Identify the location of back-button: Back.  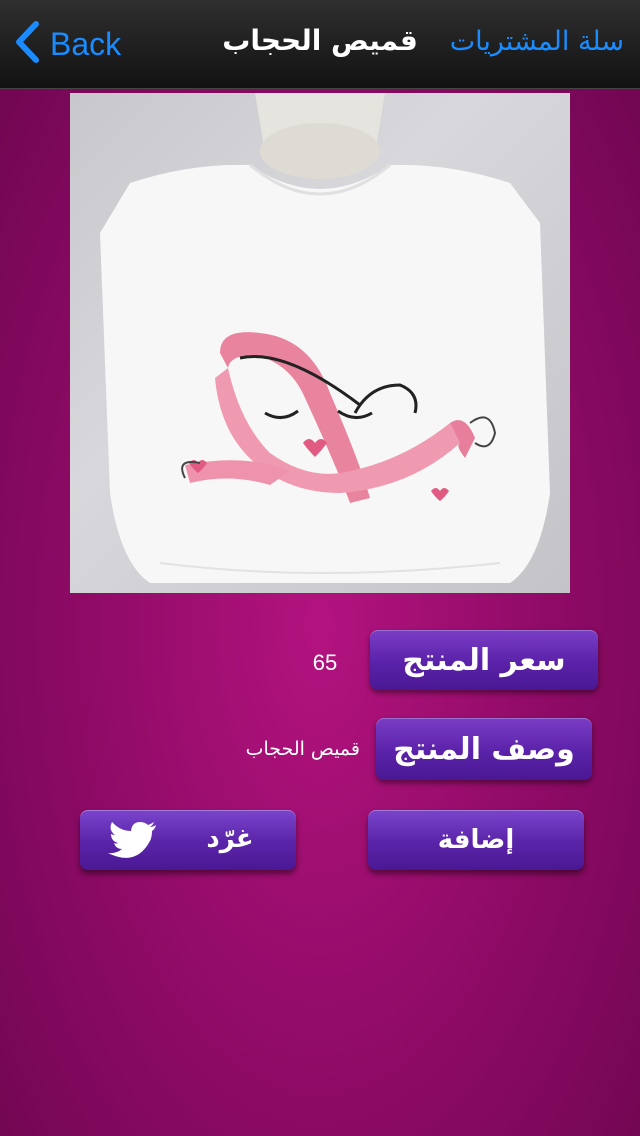
(67, 44).